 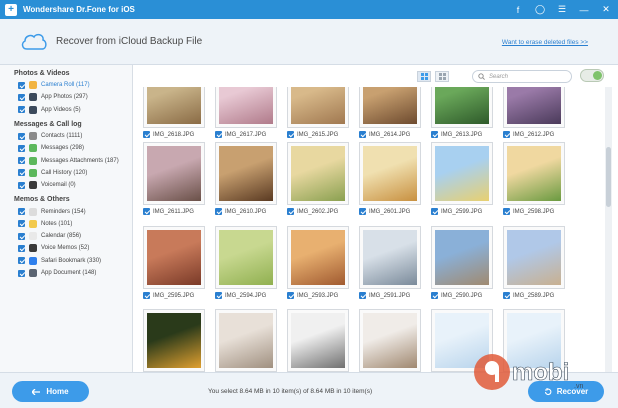 What do you see at coordinates (456, 295) in the screenshot?
I see `photo-caption: IMG_2590.JPG` at bounding box center [456, 295].